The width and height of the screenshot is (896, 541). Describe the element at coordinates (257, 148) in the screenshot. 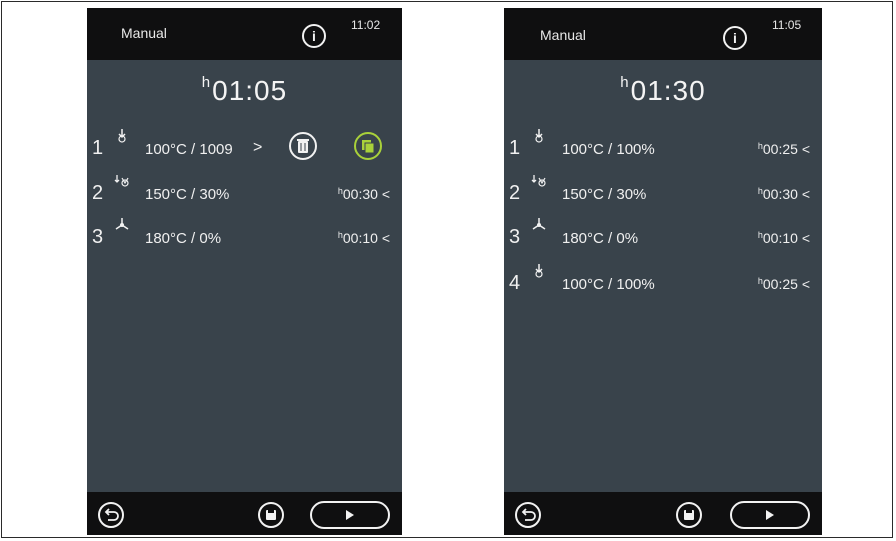

I see `expand-arrow: >` at that location.